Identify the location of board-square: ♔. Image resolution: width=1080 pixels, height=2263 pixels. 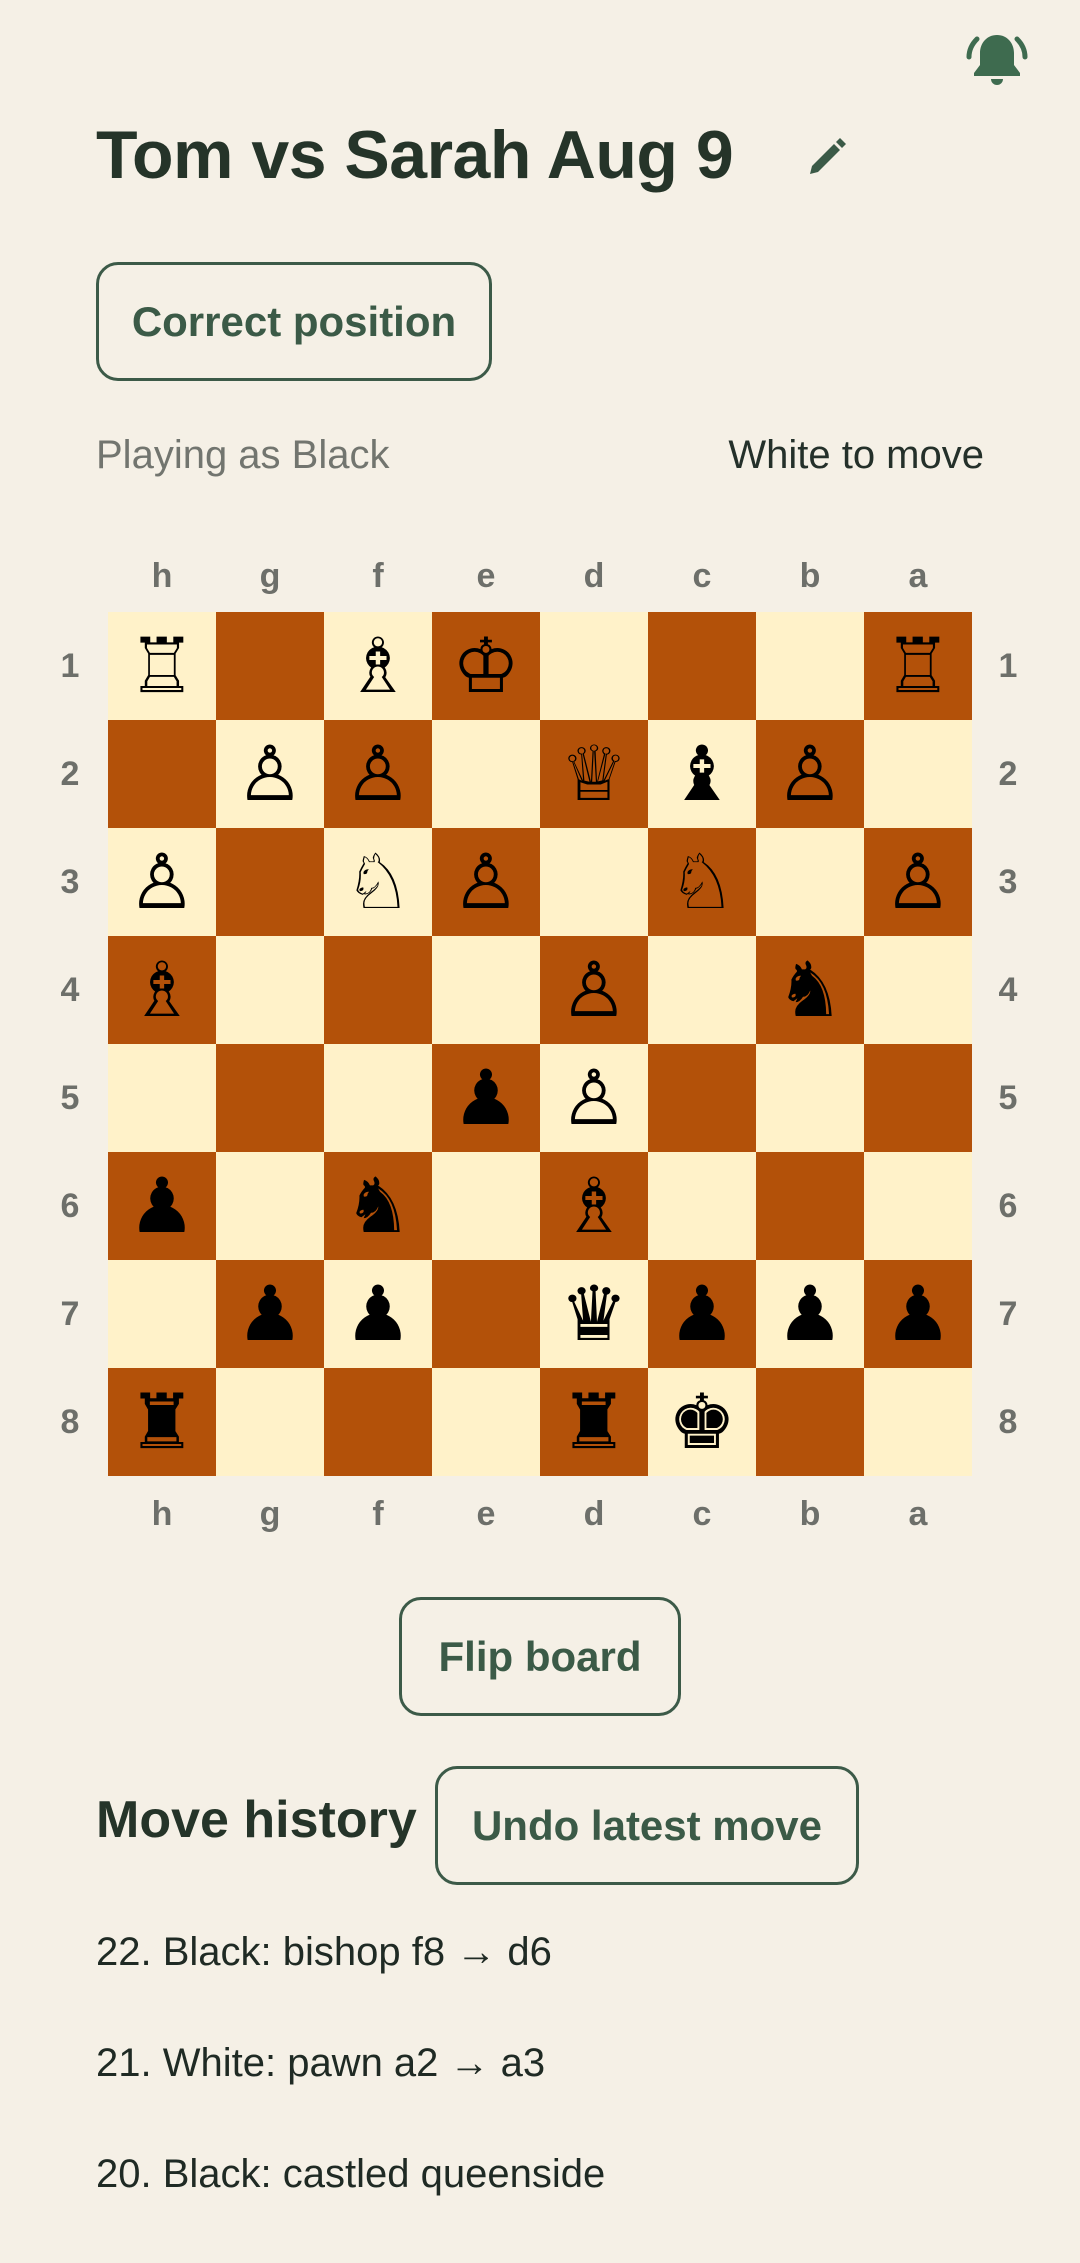
(486, 666).